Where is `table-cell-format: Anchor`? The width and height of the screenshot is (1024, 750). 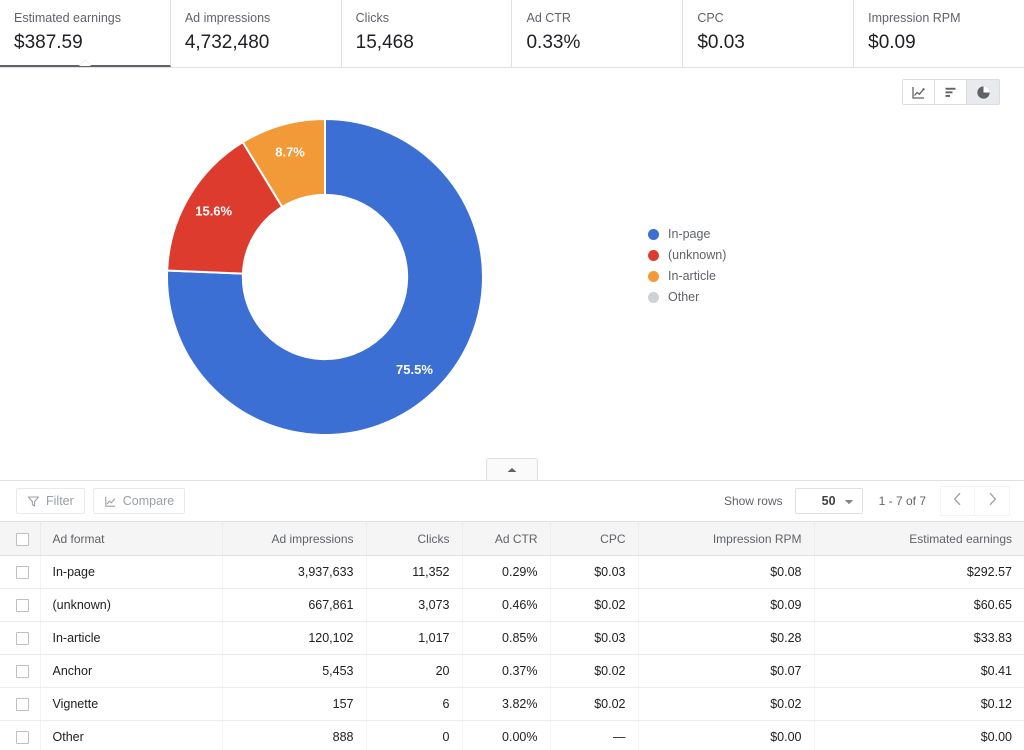
table-cell-format: Anchor is located at coordinates (131, 671).